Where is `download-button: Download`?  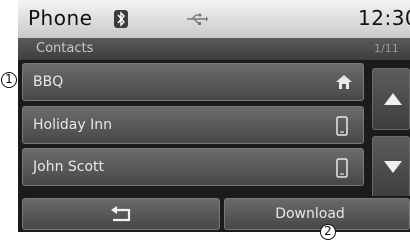 download-button: Download is located at coordinates (317, 214).